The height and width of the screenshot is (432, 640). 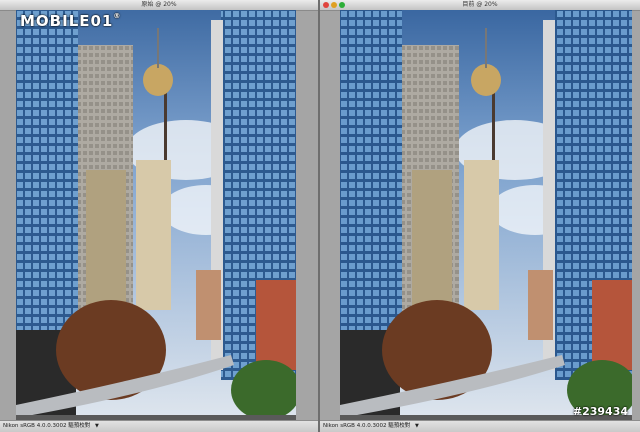 What do you see at coordinates (71, 21) in the screenshot?
I see `watermark-logo: MOBILE01®` at bounding box center [71, 21].